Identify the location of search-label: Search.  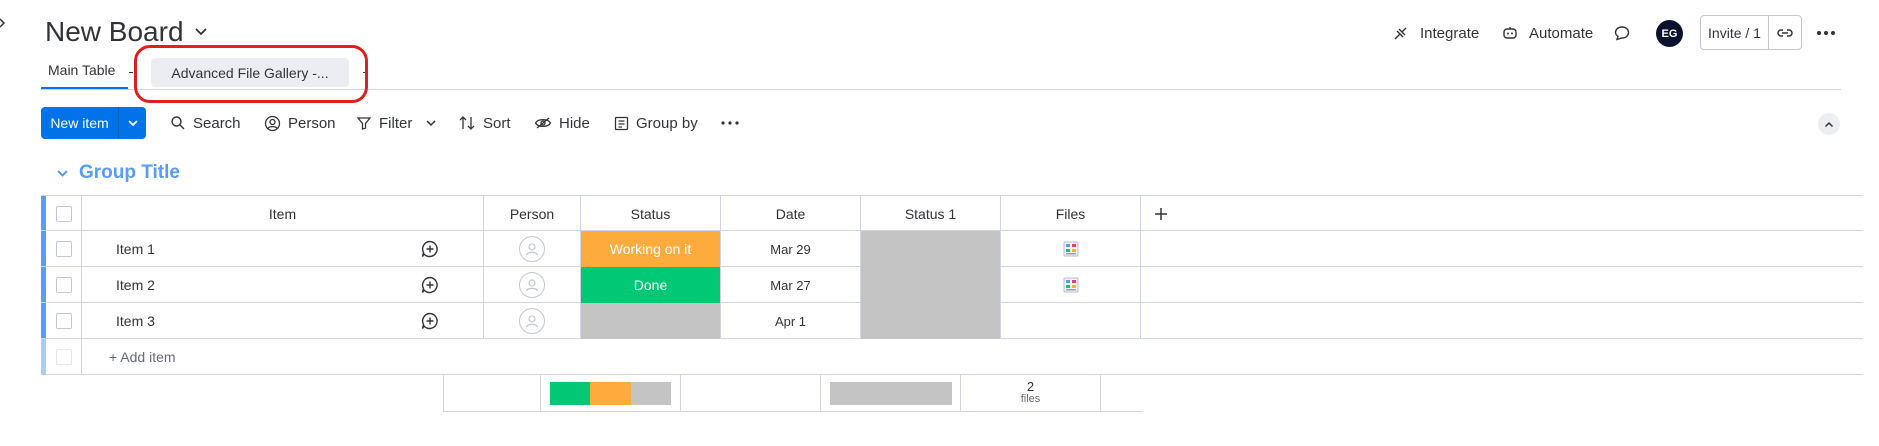
(217, 123).